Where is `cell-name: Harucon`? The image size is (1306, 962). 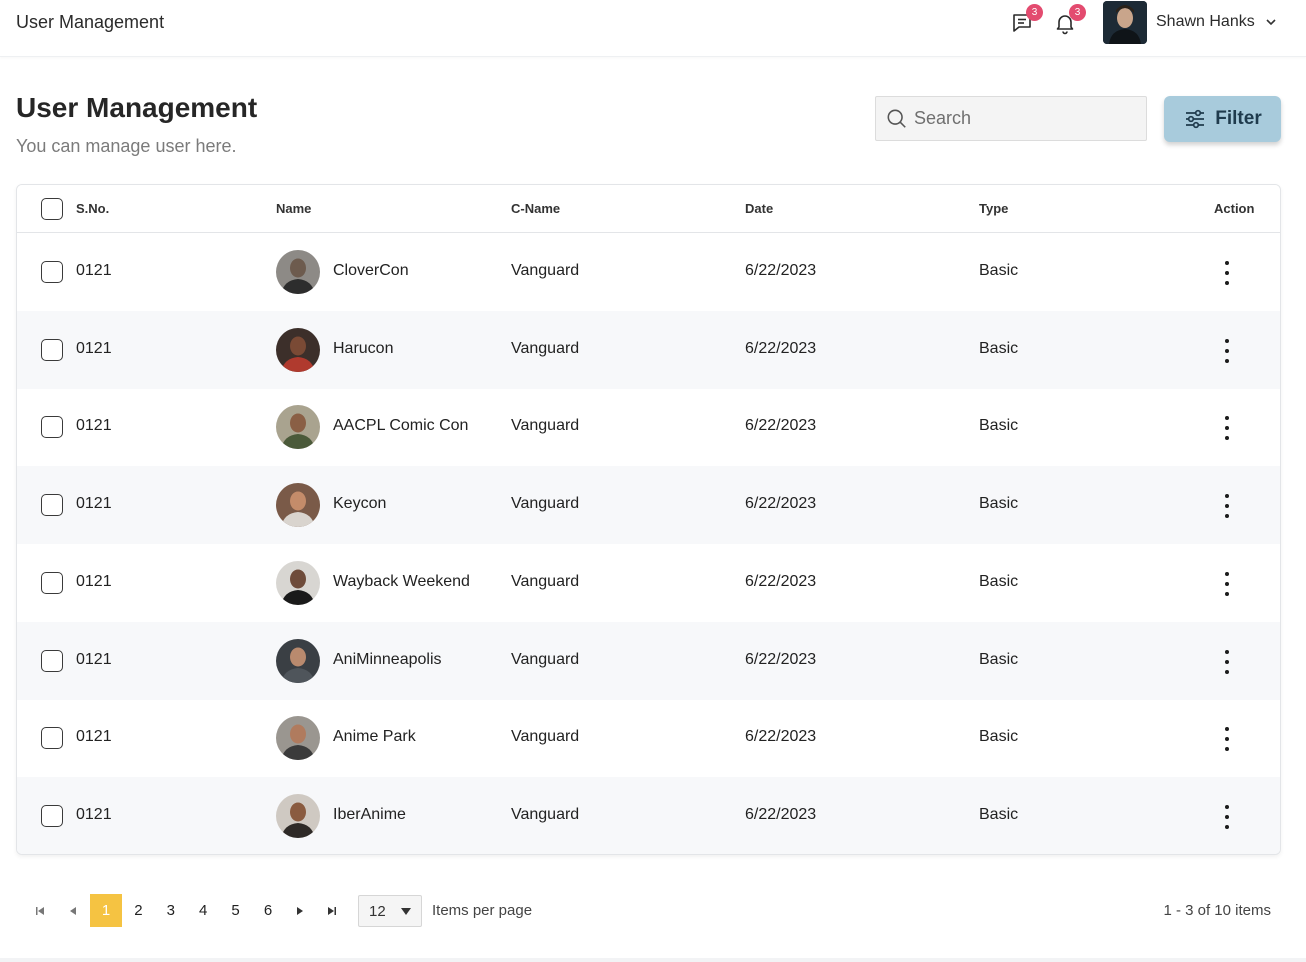 cell-name: Harucon is located at coordinates (363, 348).